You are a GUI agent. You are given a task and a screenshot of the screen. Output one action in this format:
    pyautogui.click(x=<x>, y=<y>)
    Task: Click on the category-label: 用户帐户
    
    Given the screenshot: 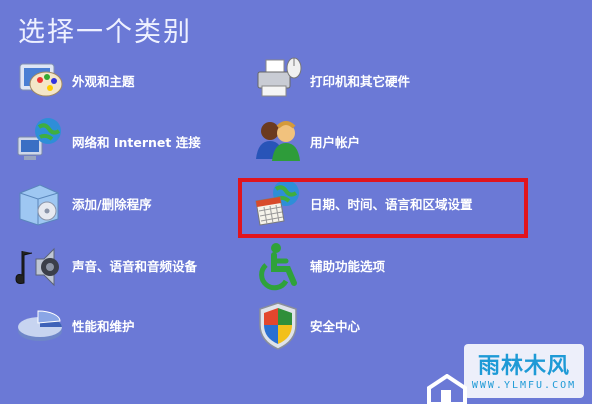 What is the action you would take?
    pyautogui.click(x=335, y=142)
    